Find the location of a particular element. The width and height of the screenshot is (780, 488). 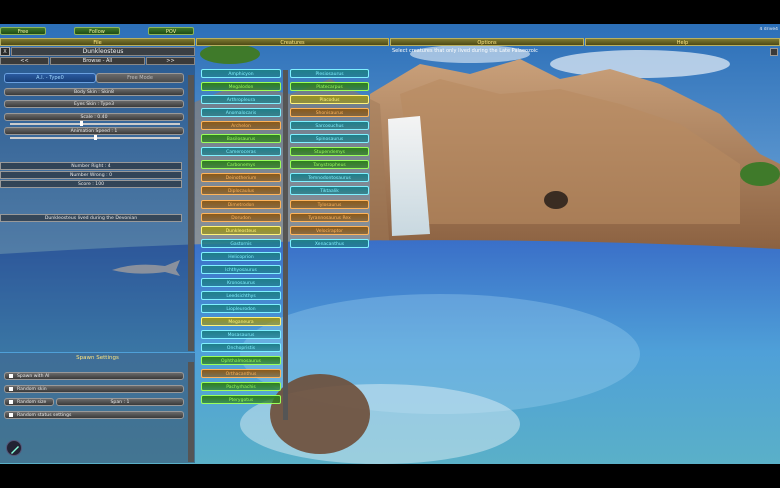

creature-name: Dunkleosteus is located at coordinates (103, 51).